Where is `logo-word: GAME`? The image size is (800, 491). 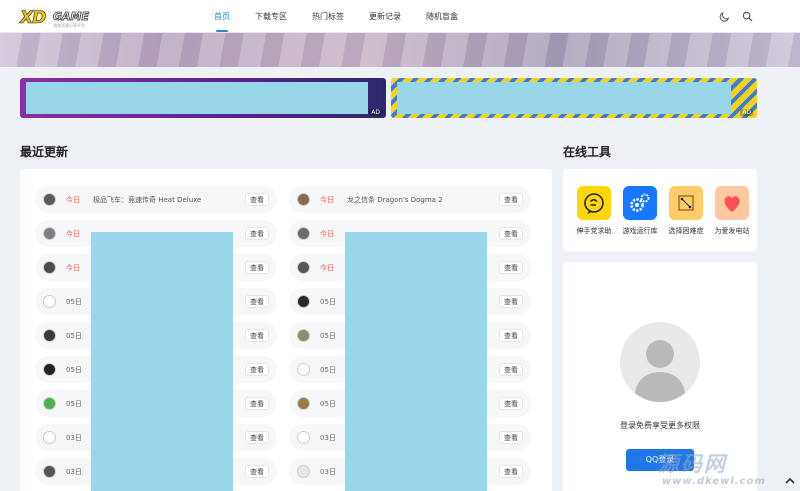 logo-word: GAME is located at coordinates (71, 17).